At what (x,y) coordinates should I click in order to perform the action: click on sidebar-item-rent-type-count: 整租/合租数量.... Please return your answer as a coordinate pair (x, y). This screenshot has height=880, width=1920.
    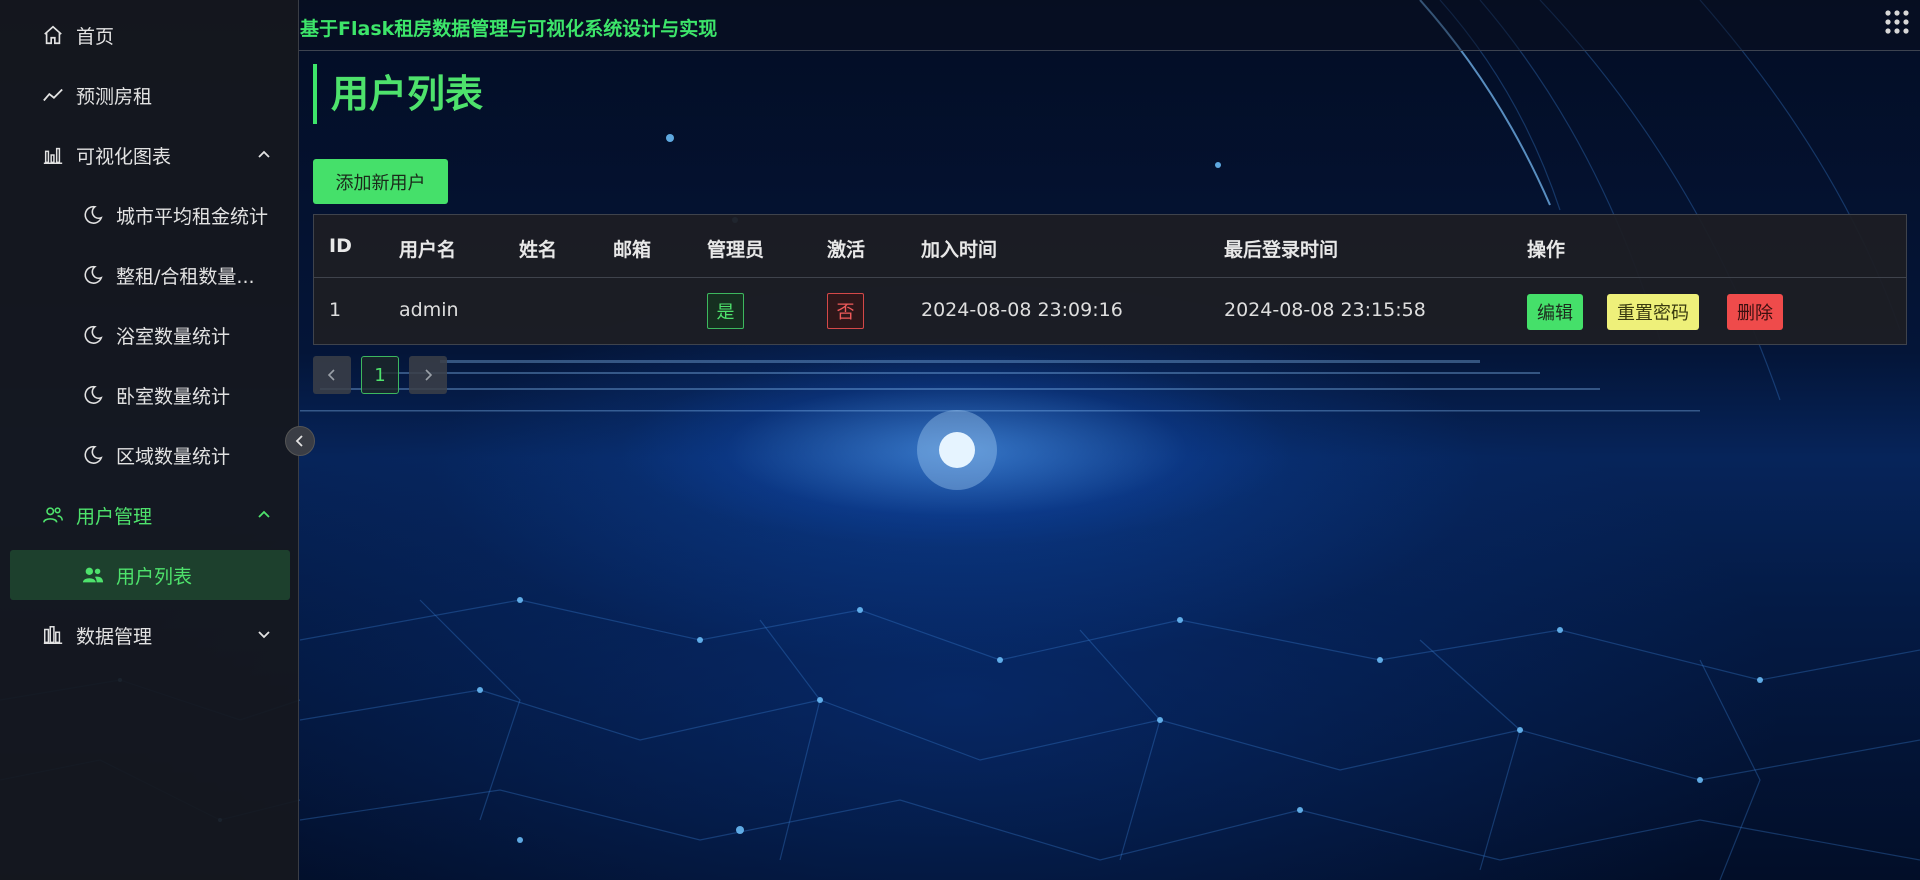
    Looking at the image, I should click on (149, 275).